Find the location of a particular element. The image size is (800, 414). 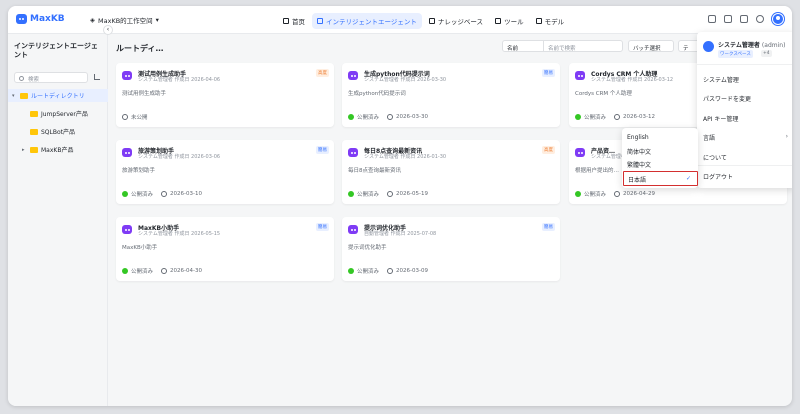

lang-traditional-chinese: 繁體中文 is located at coordinates (639, 164).